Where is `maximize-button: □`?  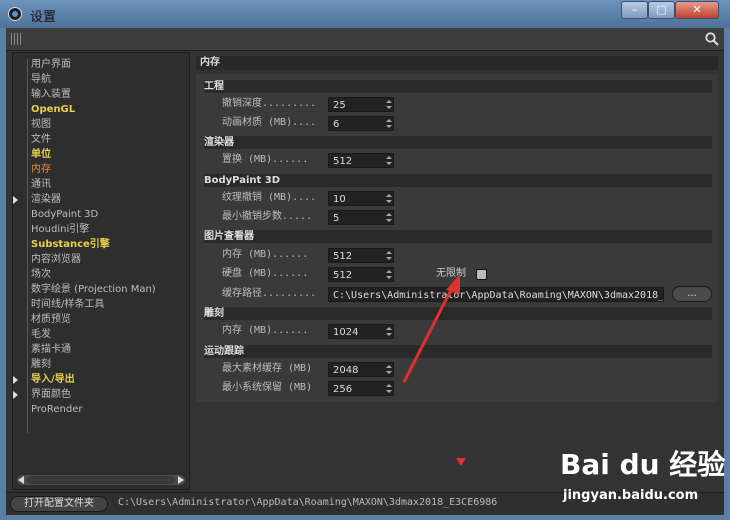 maximize-button: □ is located at coordinates (661, 10).